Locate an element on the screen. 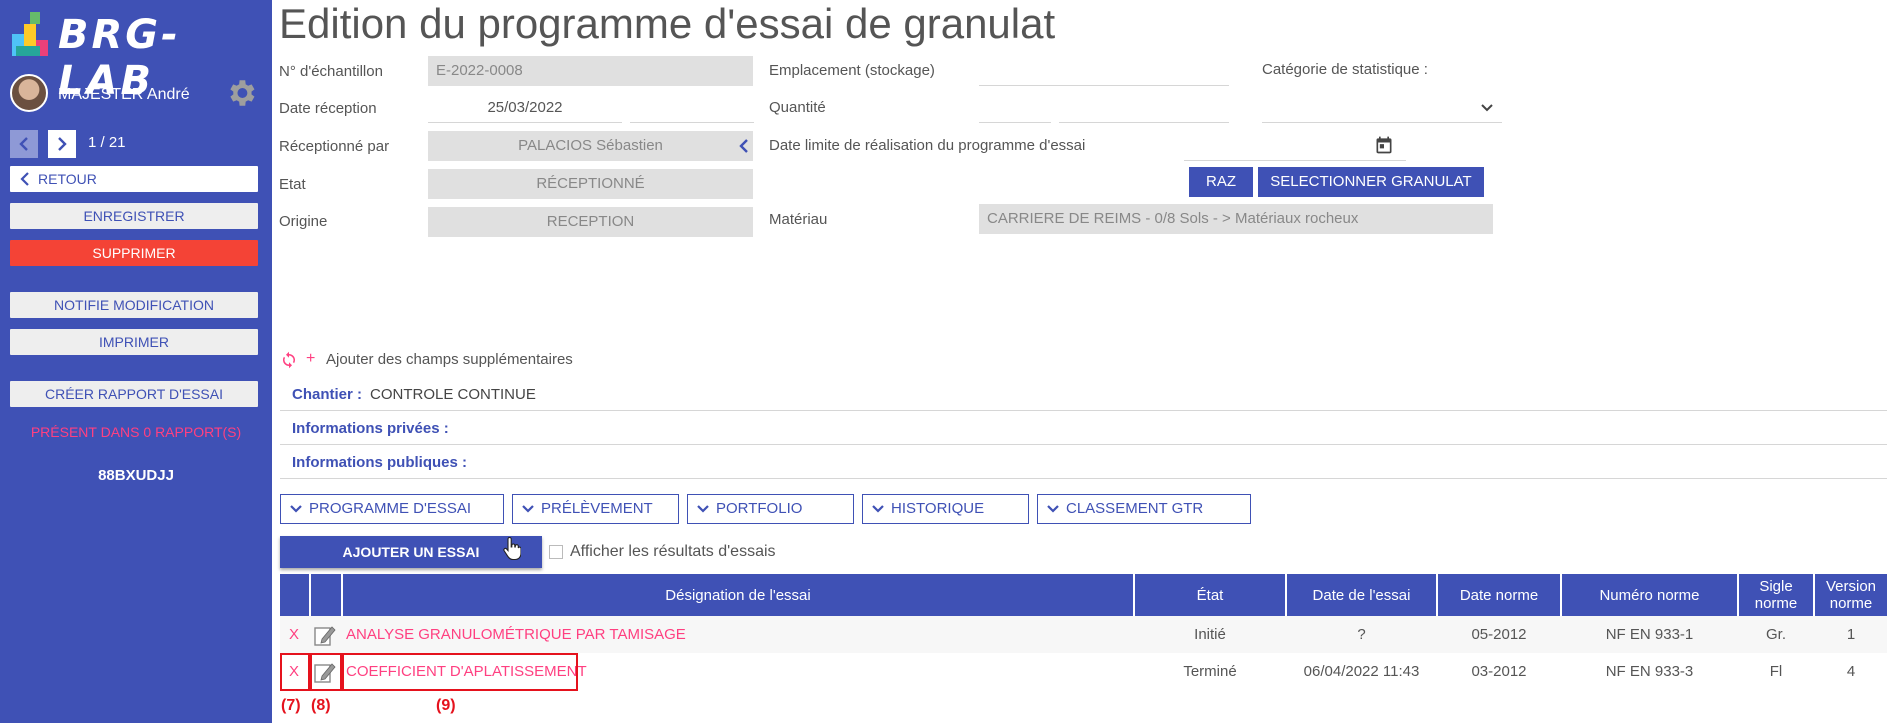 This screenshot has height=723, width=1887. chantier-value: CONTROLE CONTINUE is located at coordinates (453, 394).